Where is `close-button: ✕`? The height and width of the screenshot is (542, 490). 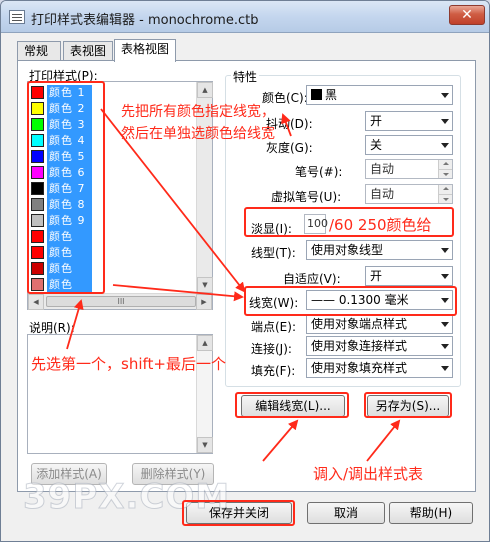 close-button: ✕ is located at coordinates (467, 15).